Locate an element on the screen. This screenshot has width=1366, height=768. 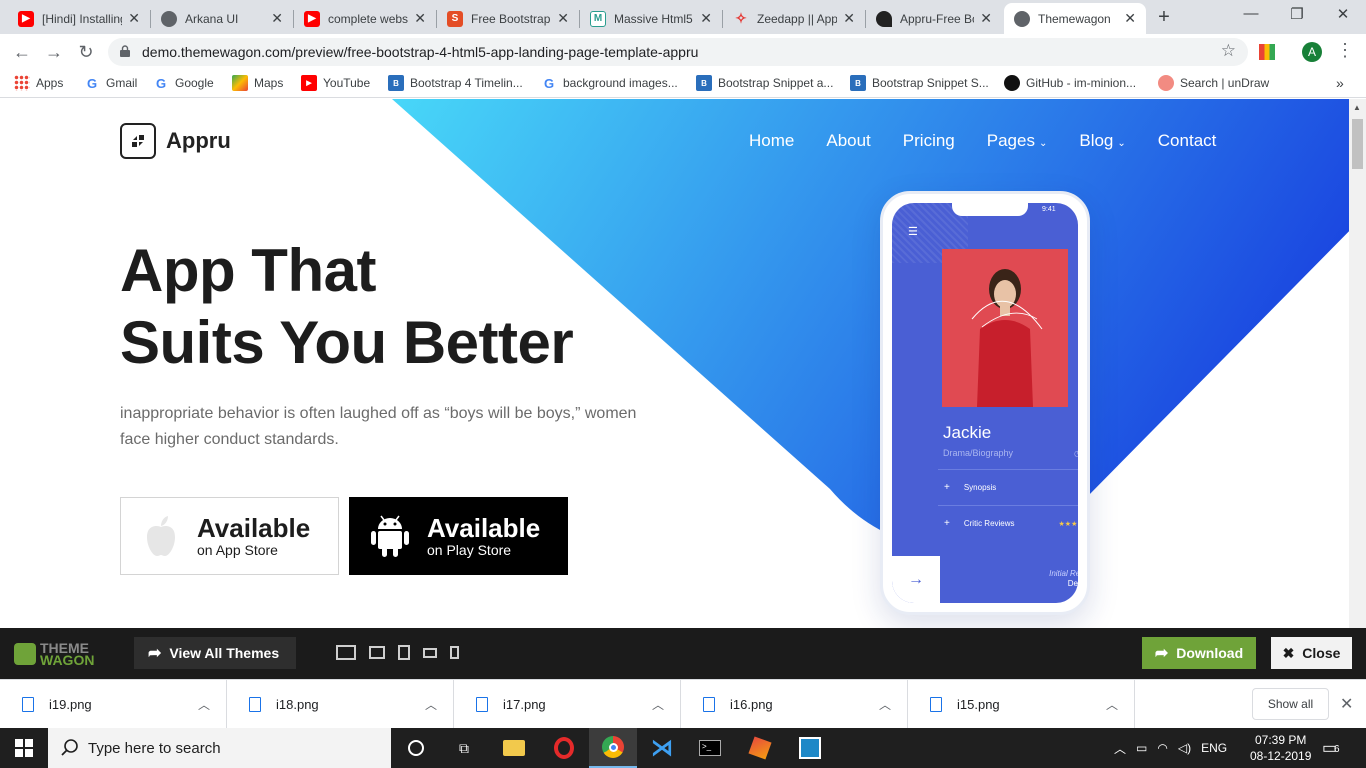
nav-blog: Blog ⌄ is located at coordinates (1102, 141).